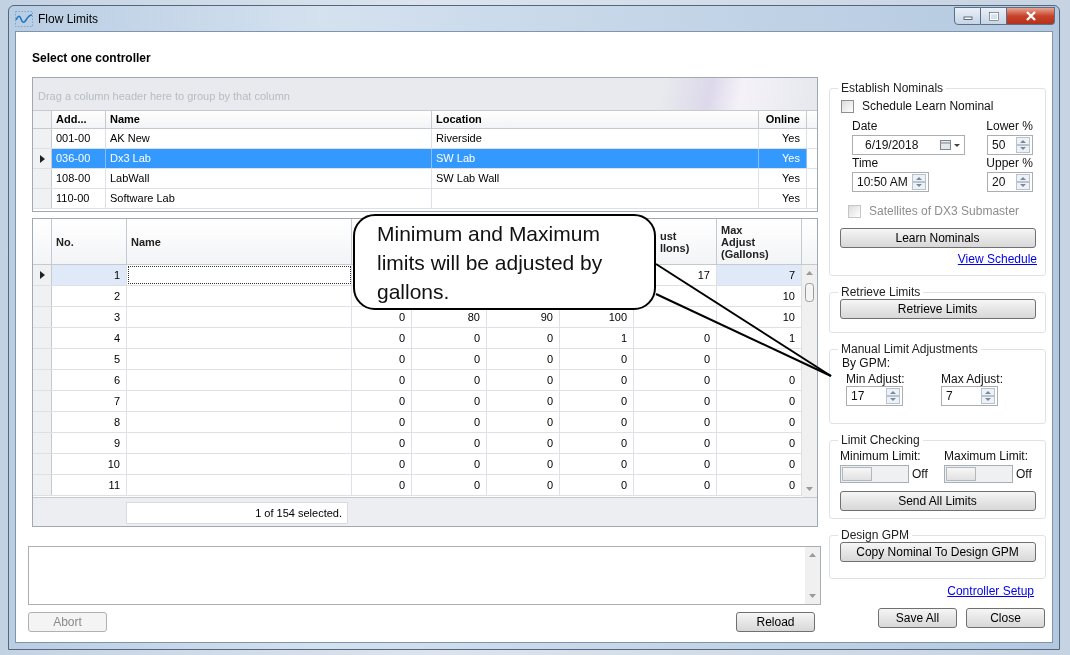 The image size is (1070, 655). I want to click on maximize-icon, so click(993, 16).